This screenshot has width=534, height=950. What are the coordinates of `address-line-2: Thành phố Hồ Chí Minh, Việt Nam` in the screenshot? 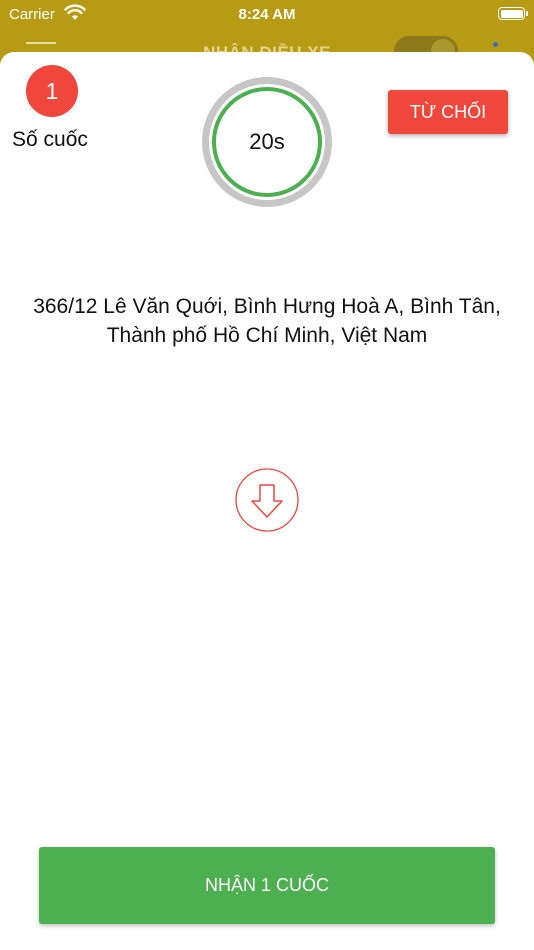 It's located at (267, 335).